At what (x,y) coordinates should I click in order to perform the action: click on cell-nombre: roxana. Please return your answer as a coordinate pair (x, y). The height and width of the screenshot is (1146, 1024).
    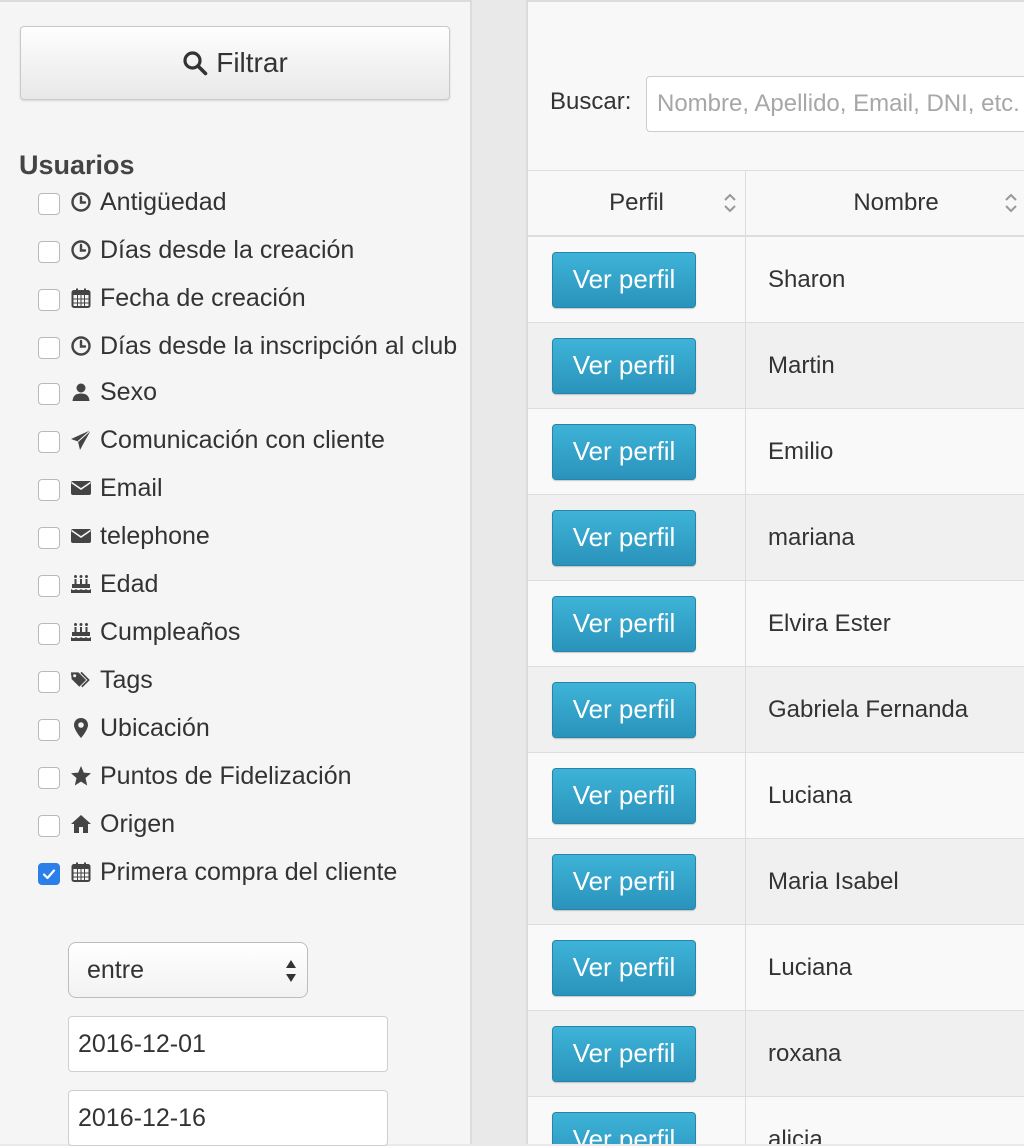
    Looking at the image, I should click on (805, 1053).